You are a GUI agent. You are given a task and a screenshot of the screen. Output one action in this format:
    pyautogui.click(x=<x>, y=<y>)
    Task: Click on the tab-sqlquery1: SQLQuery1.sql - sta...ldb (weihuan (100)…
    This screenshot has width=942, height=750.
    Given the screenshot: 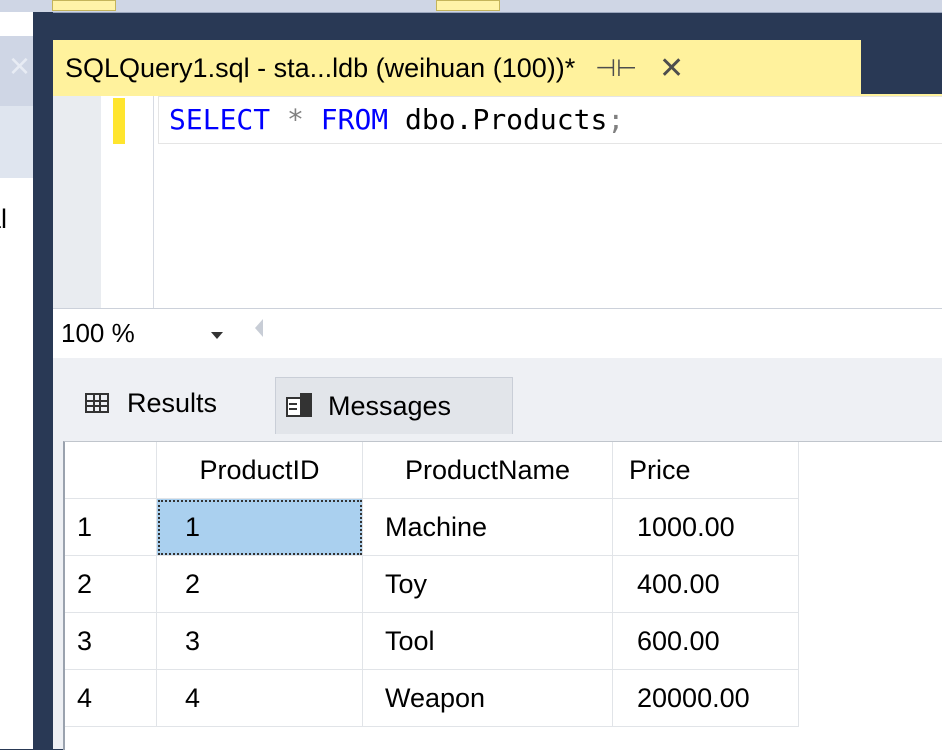 What is the action you would take?
    pyautogui.click(x=457, y=68)
    